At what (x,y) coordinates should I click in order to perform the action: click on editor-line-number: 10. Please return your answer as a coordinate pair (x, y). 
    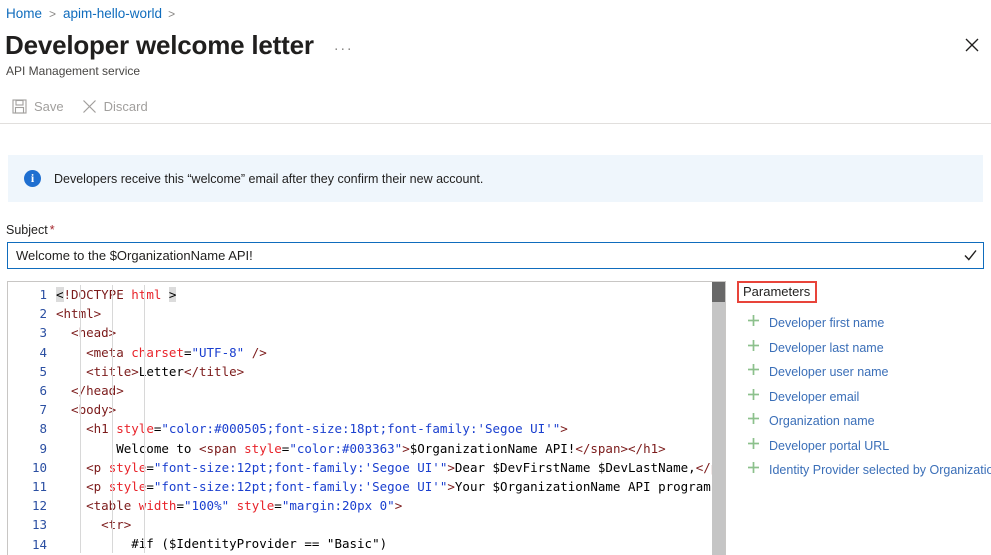
    Looking at the image, I should click on (39, 467).